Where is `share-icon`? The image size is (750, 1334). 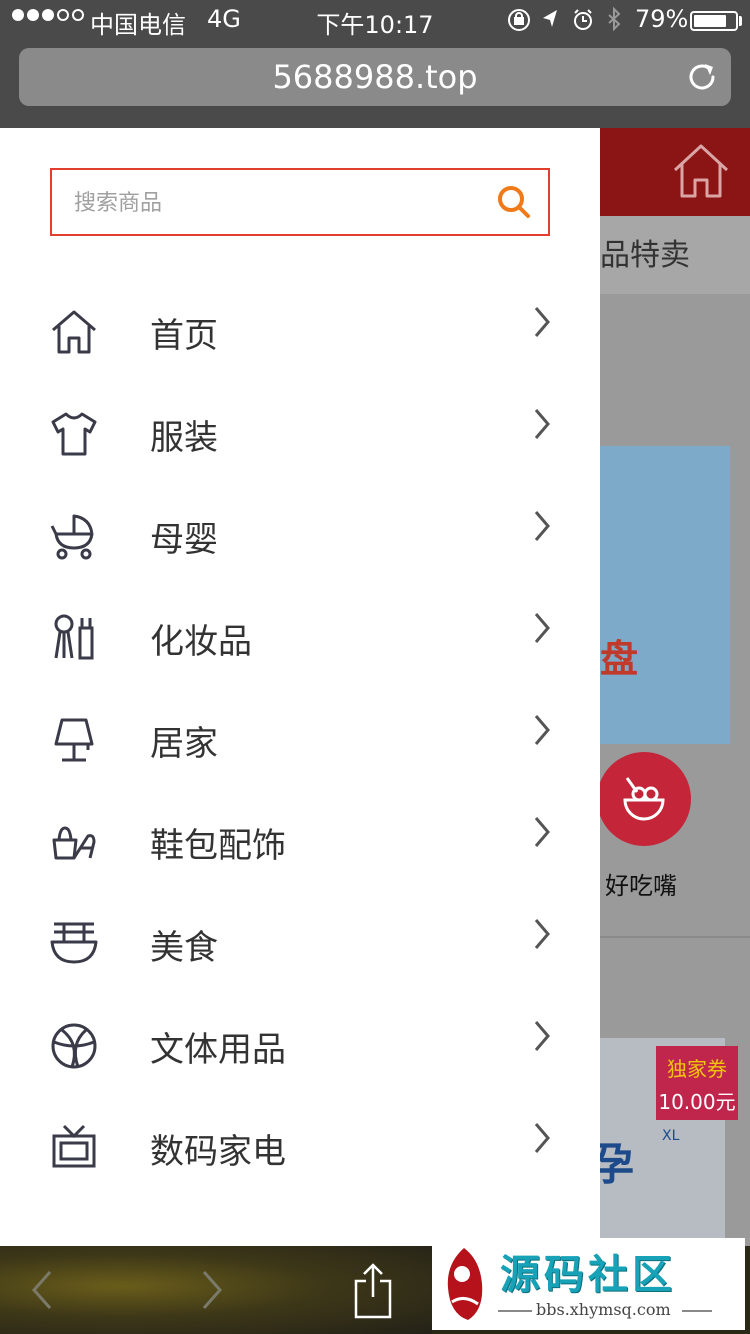 share-icon is located at coordinates (373, 1291).